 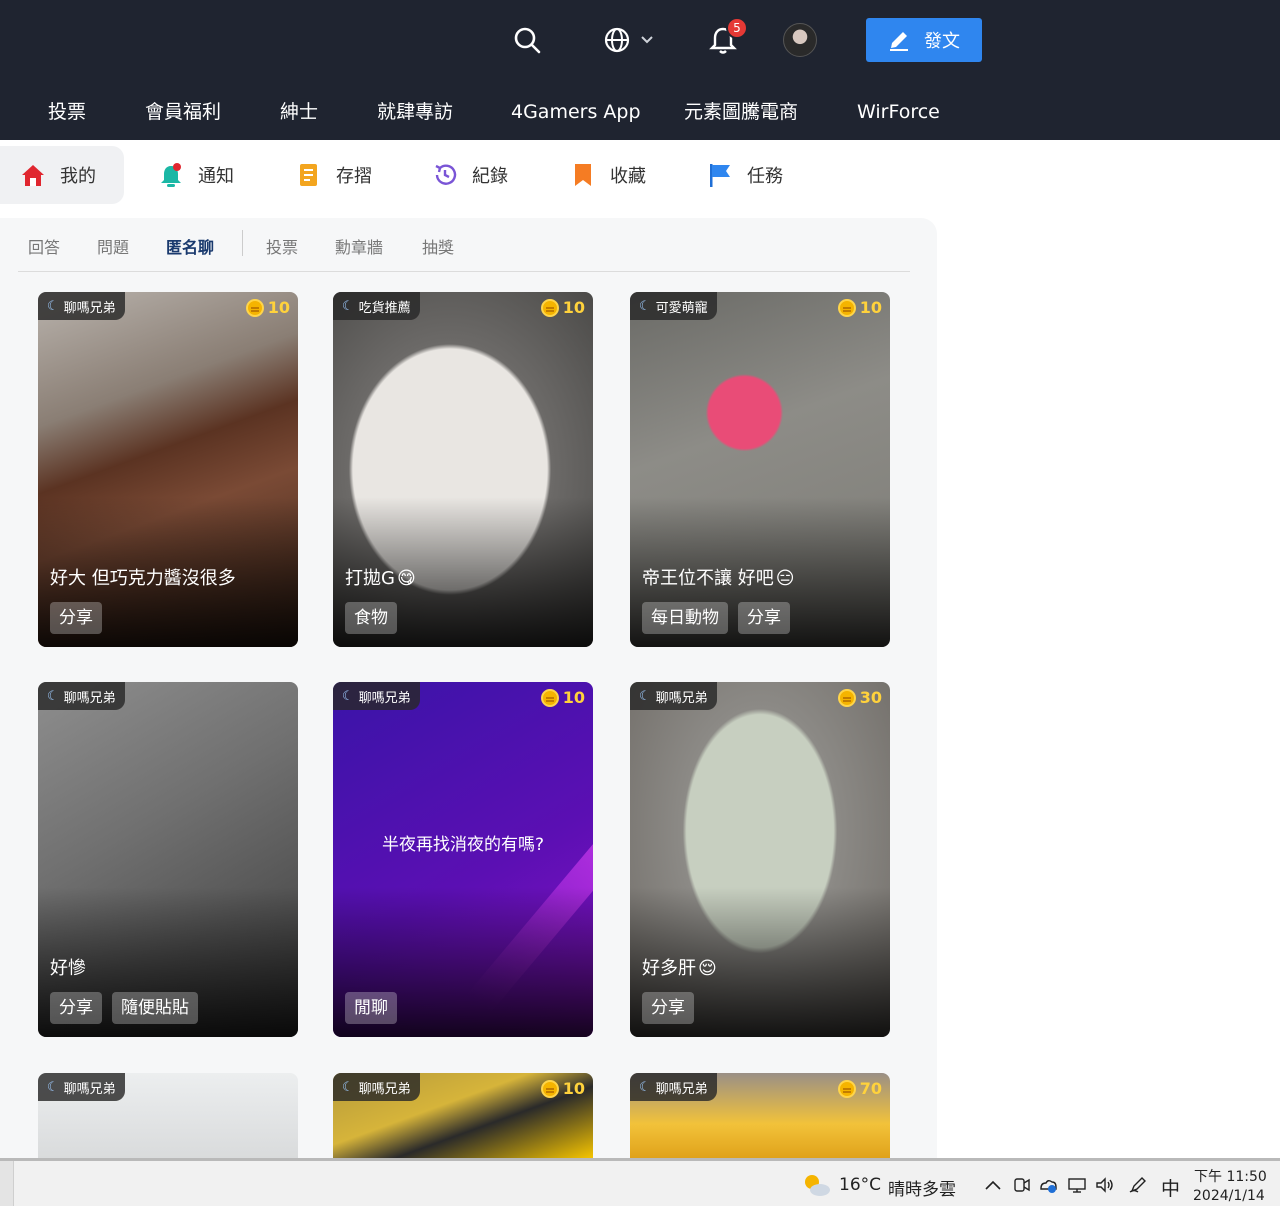 What do you see at coordinates (898, 112) in the screenshot?
I see `nav-wirforce: WirForce` at bounding box center [898, 112].